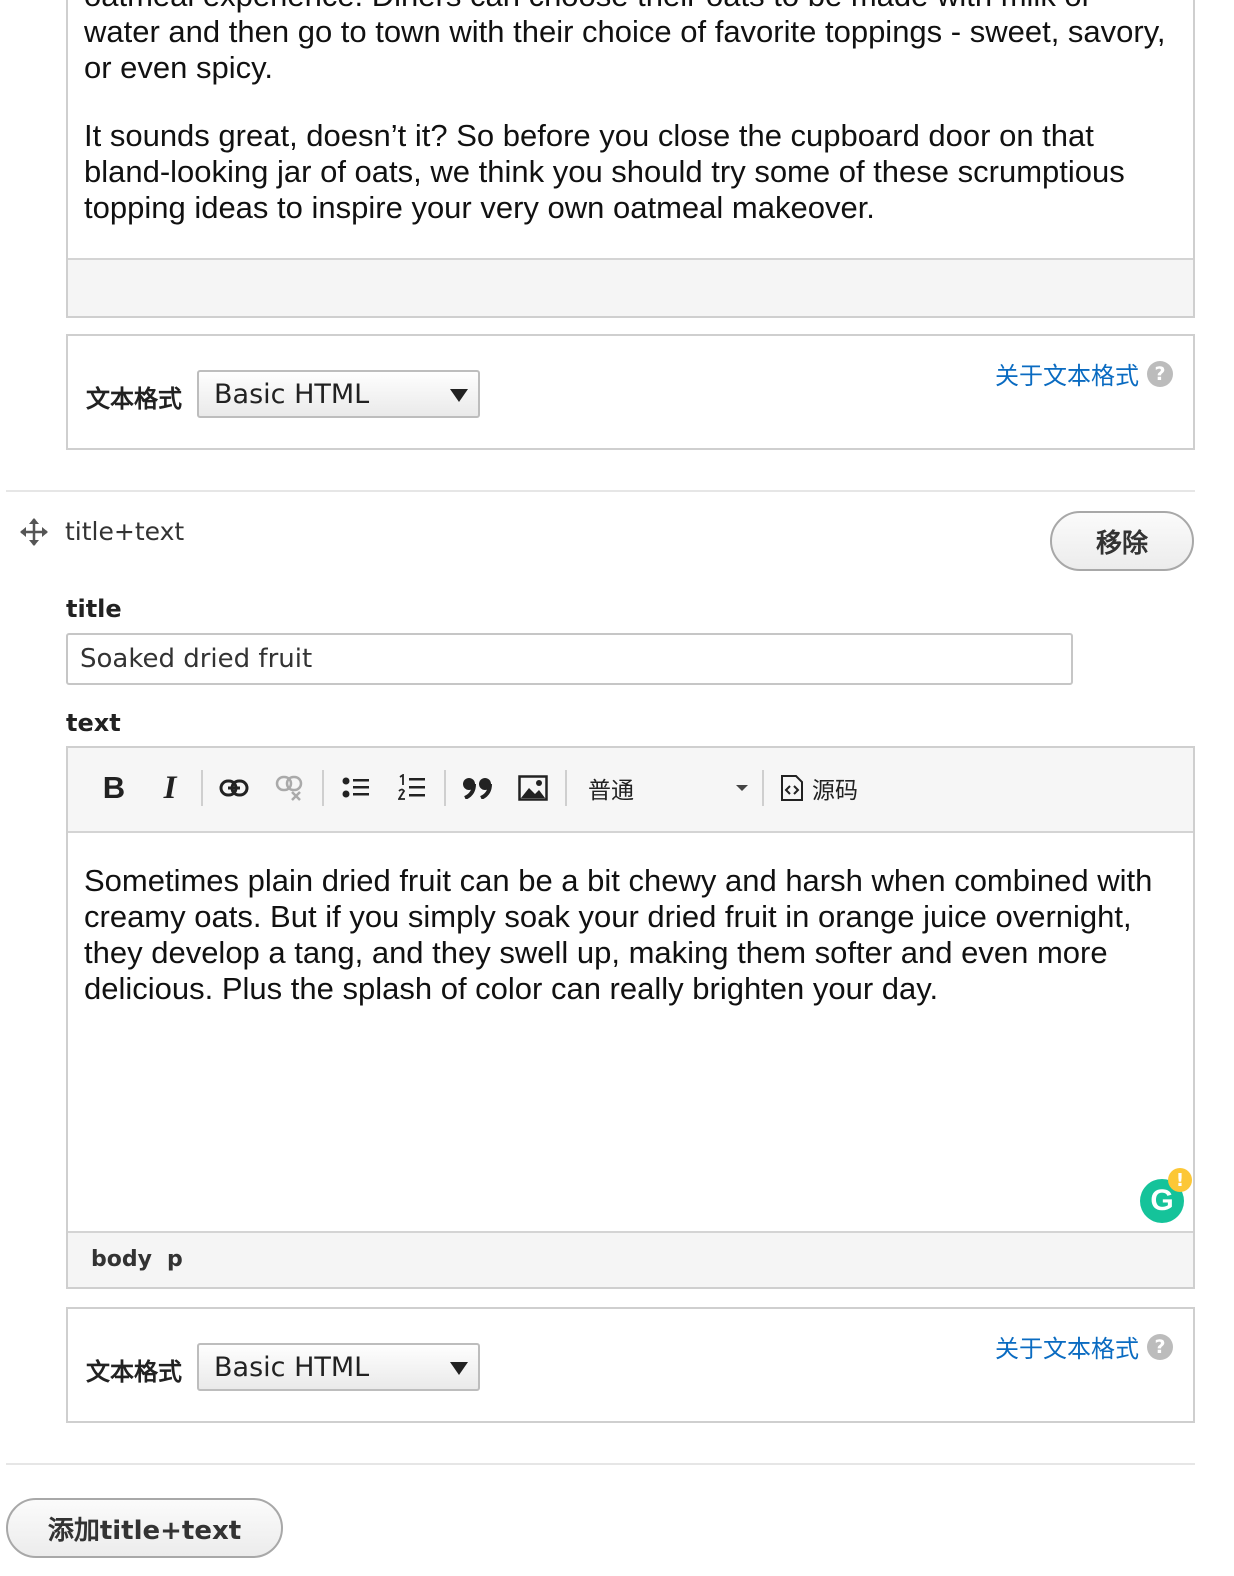 The height and width of the screenshot is (1576, 1234). Describe the element at coordinates (630, 392) in the screenshot. I see `text-format-box-previous: 文本格式 Basic HTML 关于文本格式 ?` at that location.